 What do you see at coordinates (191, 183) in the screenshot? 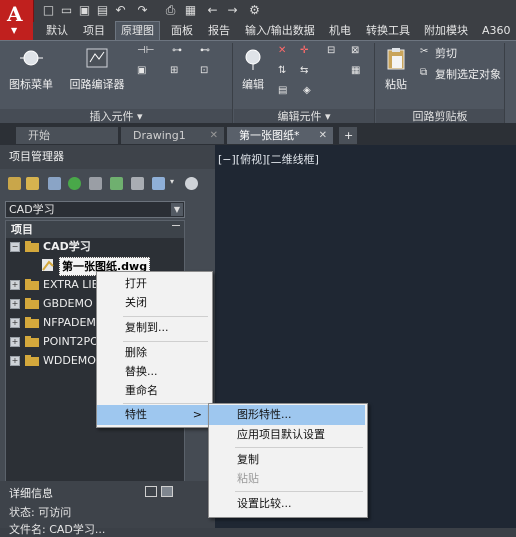
I see `help-icon` at bounding box center [191, 183].